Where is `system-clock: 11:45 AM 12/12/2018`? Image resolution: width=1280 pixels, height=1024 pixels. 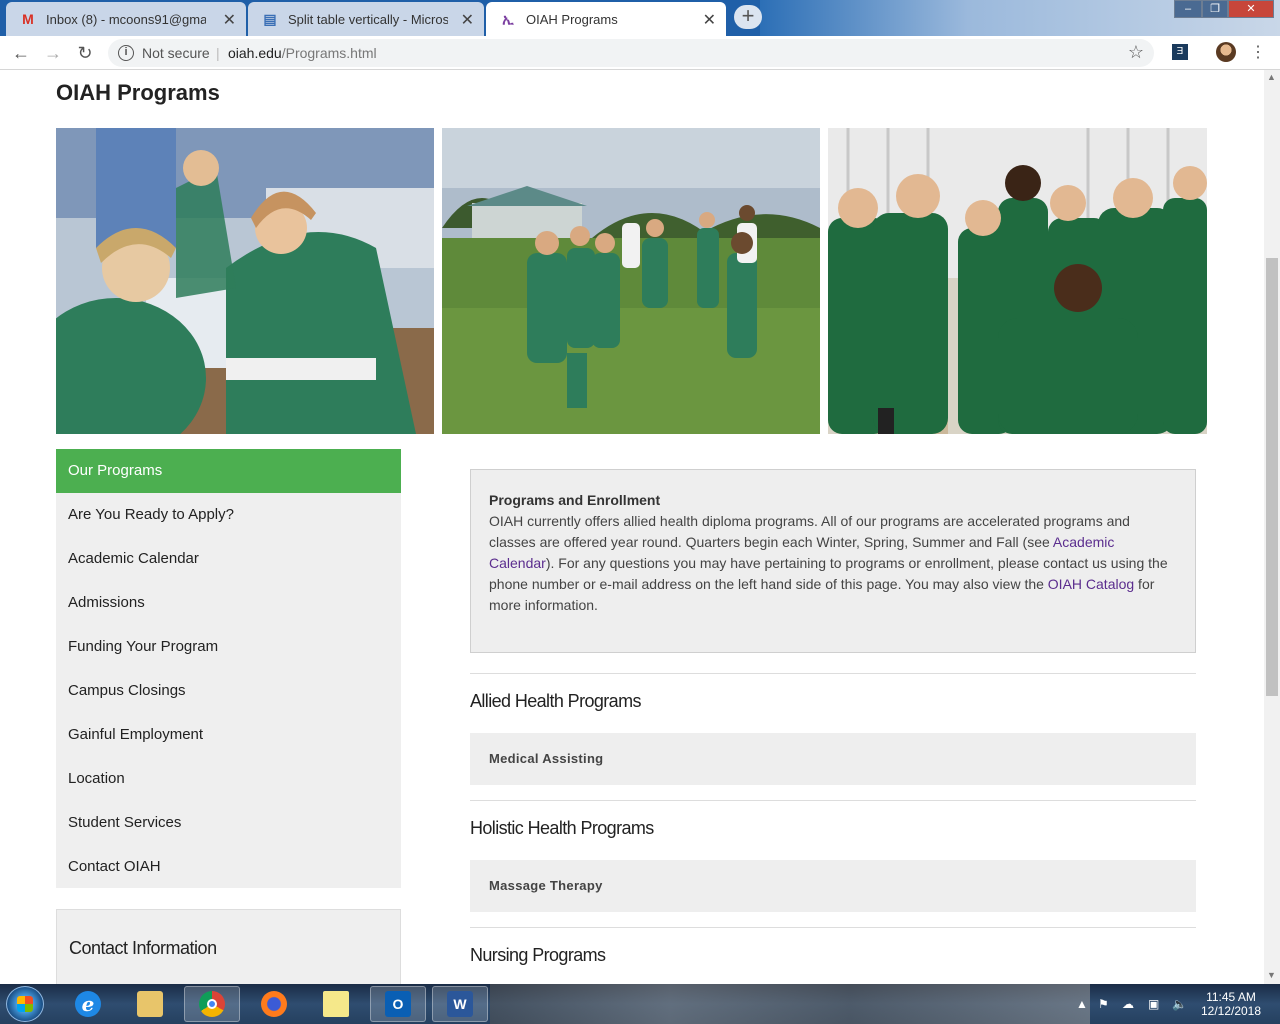
system-clock: 11:45 AM 12/12/2018 is located at coordinates (1231, 1004).